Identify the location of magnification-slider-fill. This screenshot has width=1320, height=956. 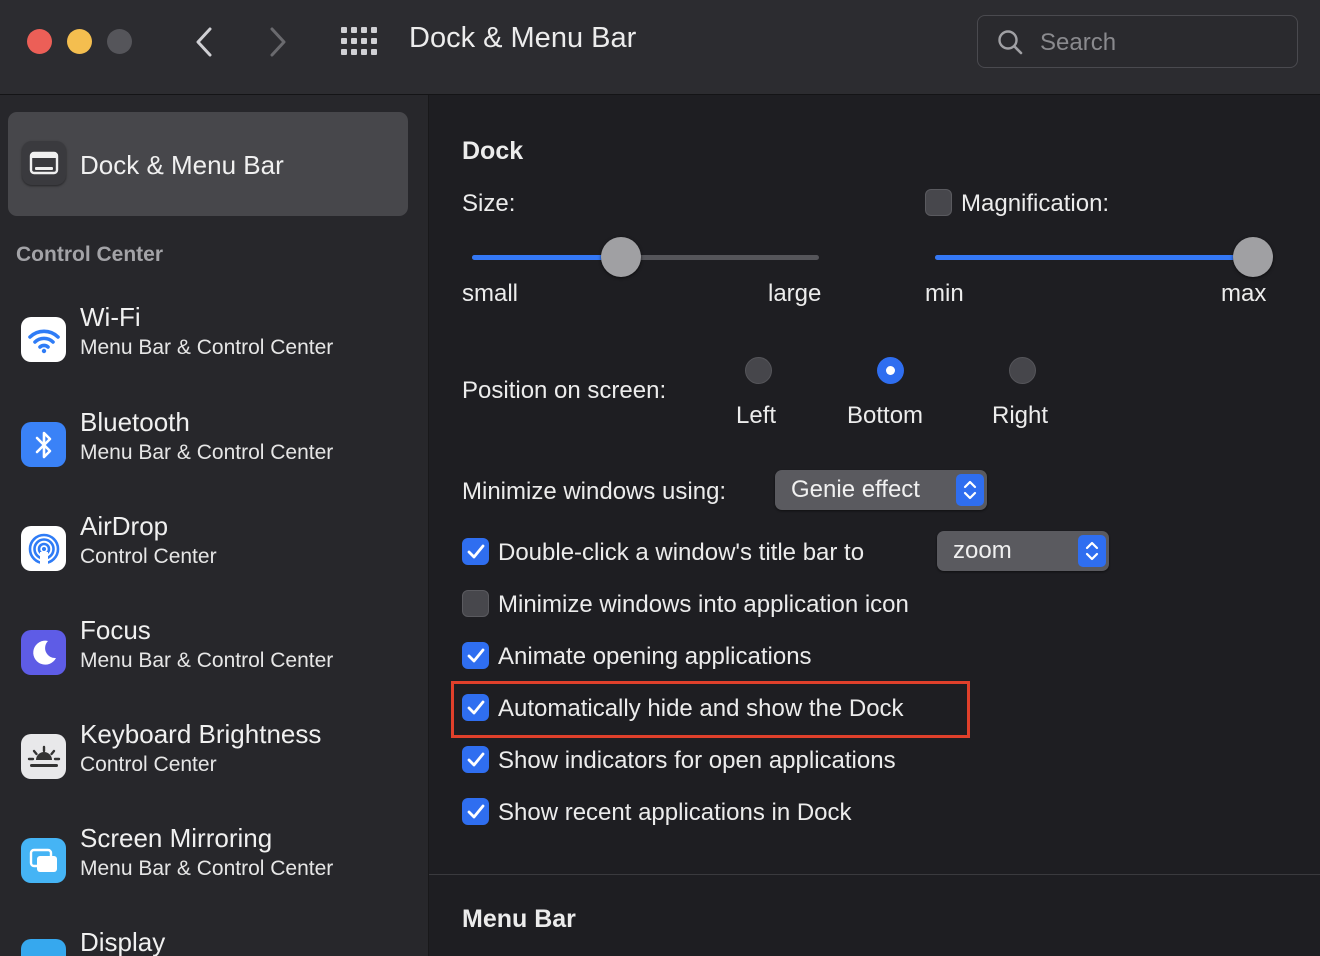
(1095, 257).